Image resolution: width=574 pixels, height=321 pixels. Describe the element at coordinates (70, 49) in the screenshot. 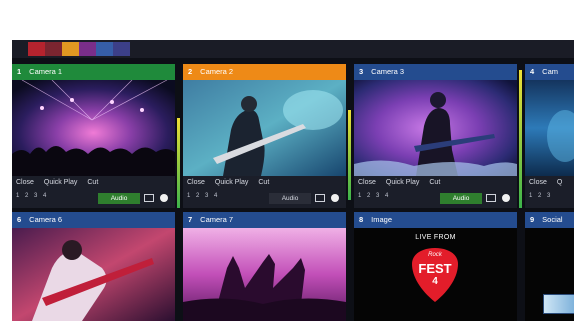

I see `swatch-orange` at that location.